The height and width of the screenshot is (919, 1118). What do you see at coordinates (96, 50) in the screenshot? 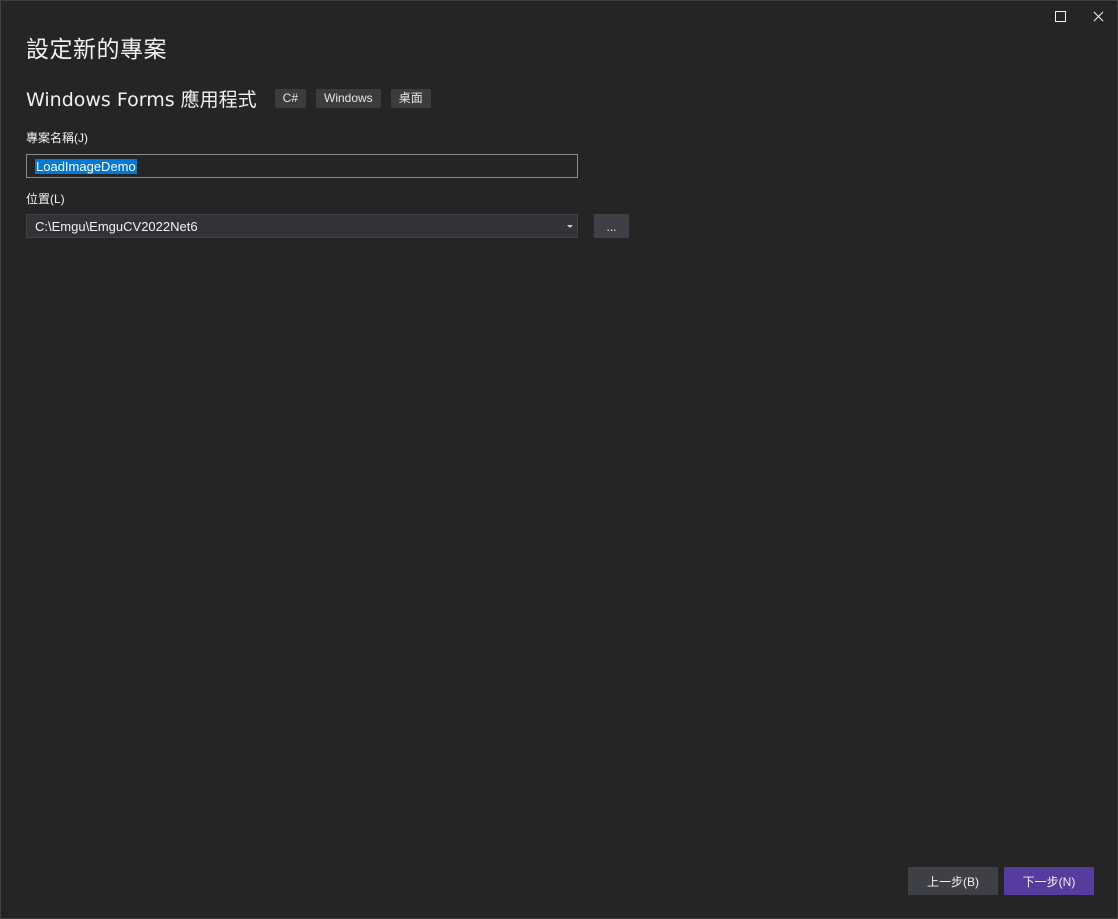
I see `dialog-title: 設定新的專案` at bounding box center [96, 50].